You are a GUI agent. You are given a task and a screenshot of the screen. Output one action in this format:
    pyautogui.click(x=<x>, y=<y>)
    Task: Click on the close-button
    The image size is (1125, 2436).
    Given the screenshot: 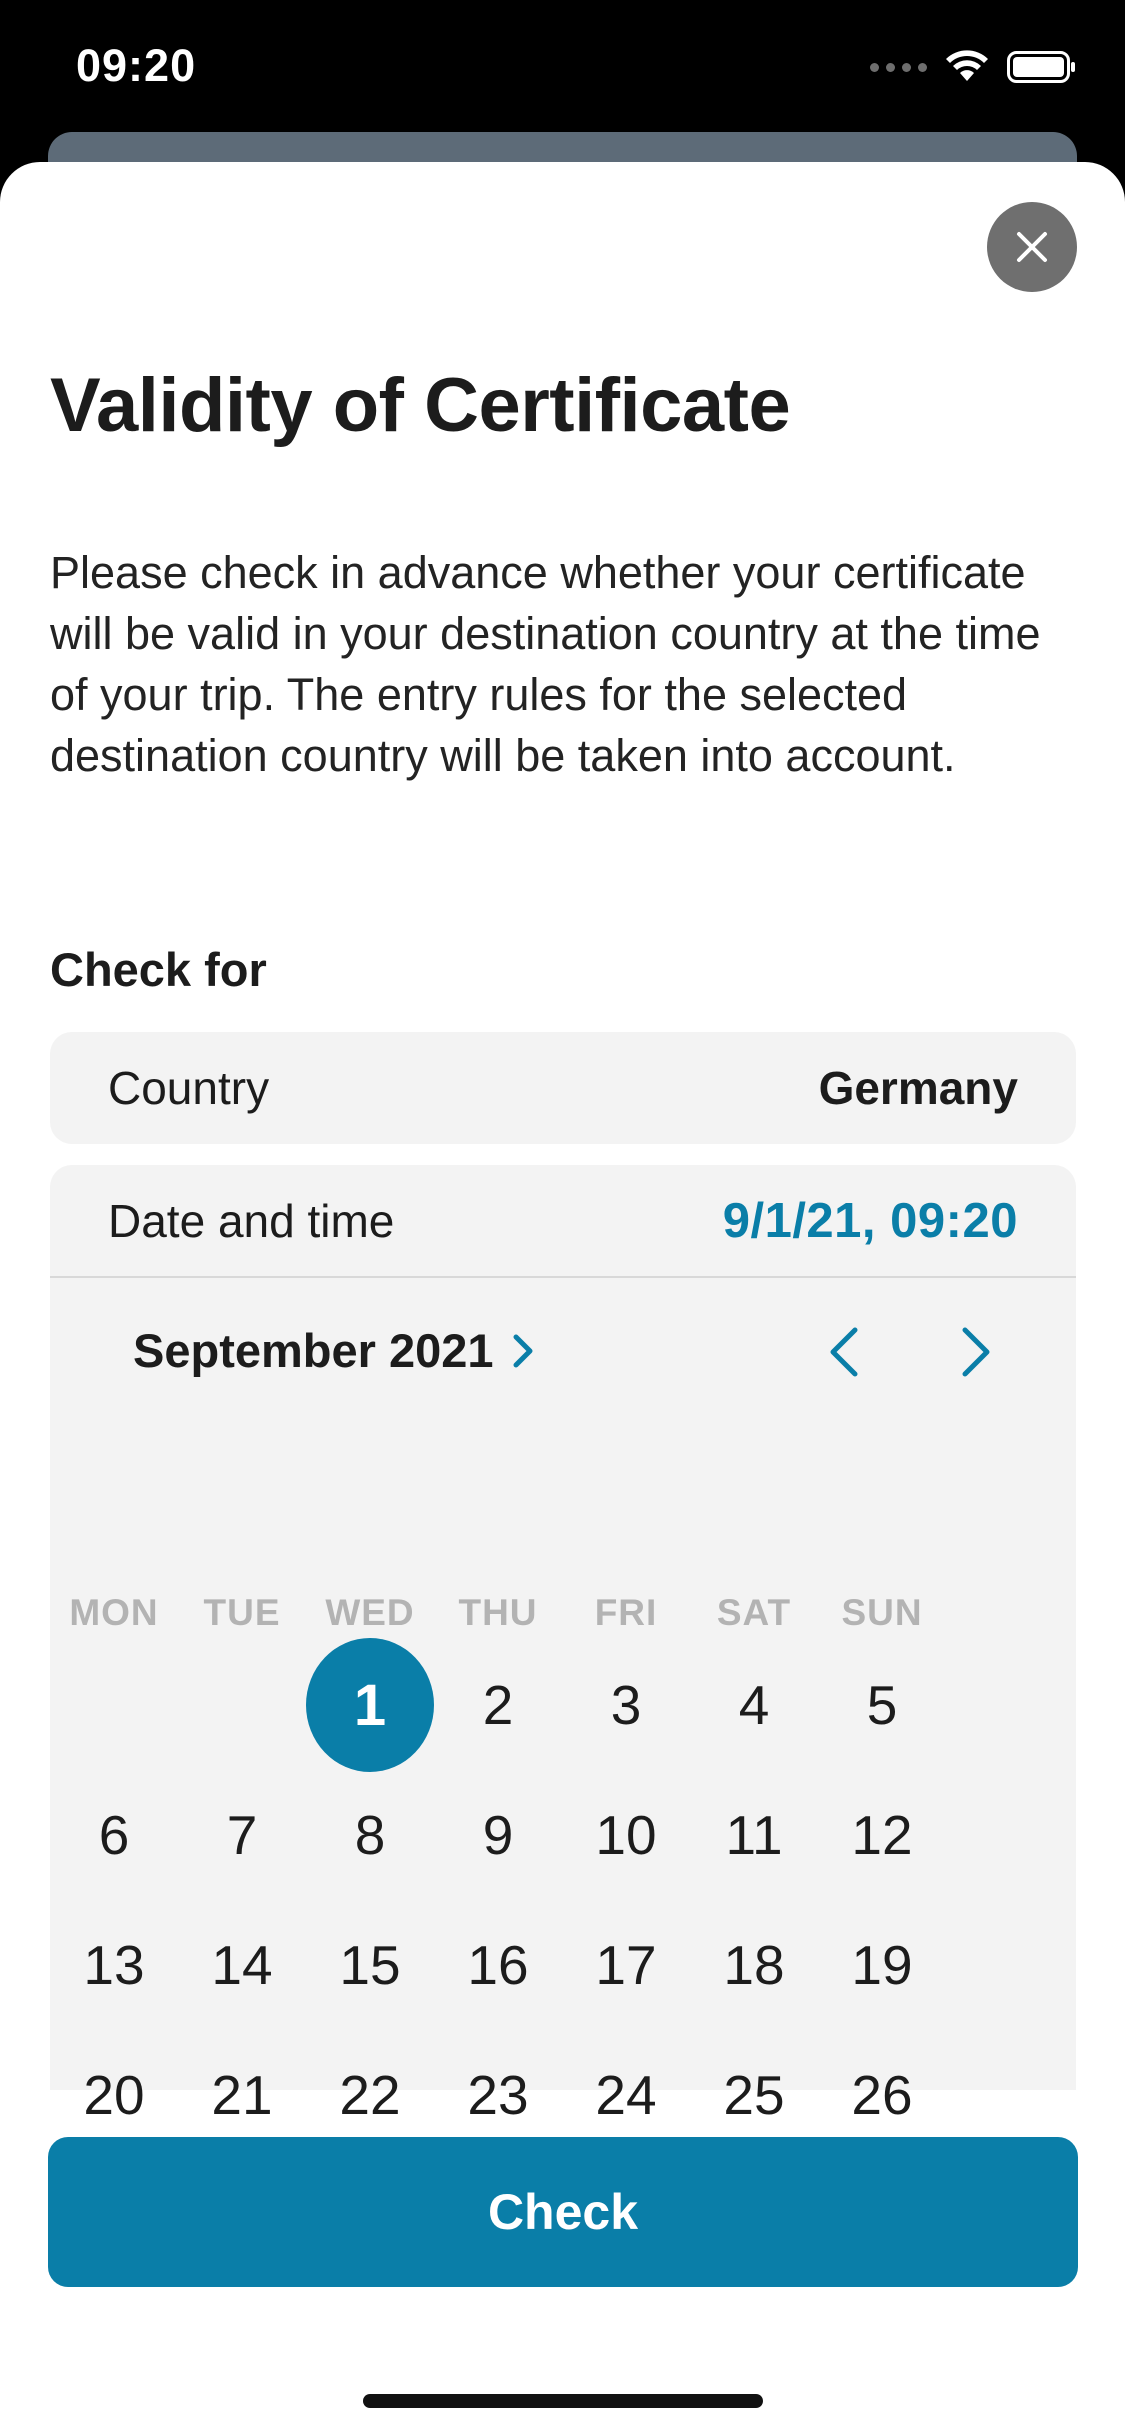 What is the action you would take?
    pyautogui.click(x=1032, y=247)
    